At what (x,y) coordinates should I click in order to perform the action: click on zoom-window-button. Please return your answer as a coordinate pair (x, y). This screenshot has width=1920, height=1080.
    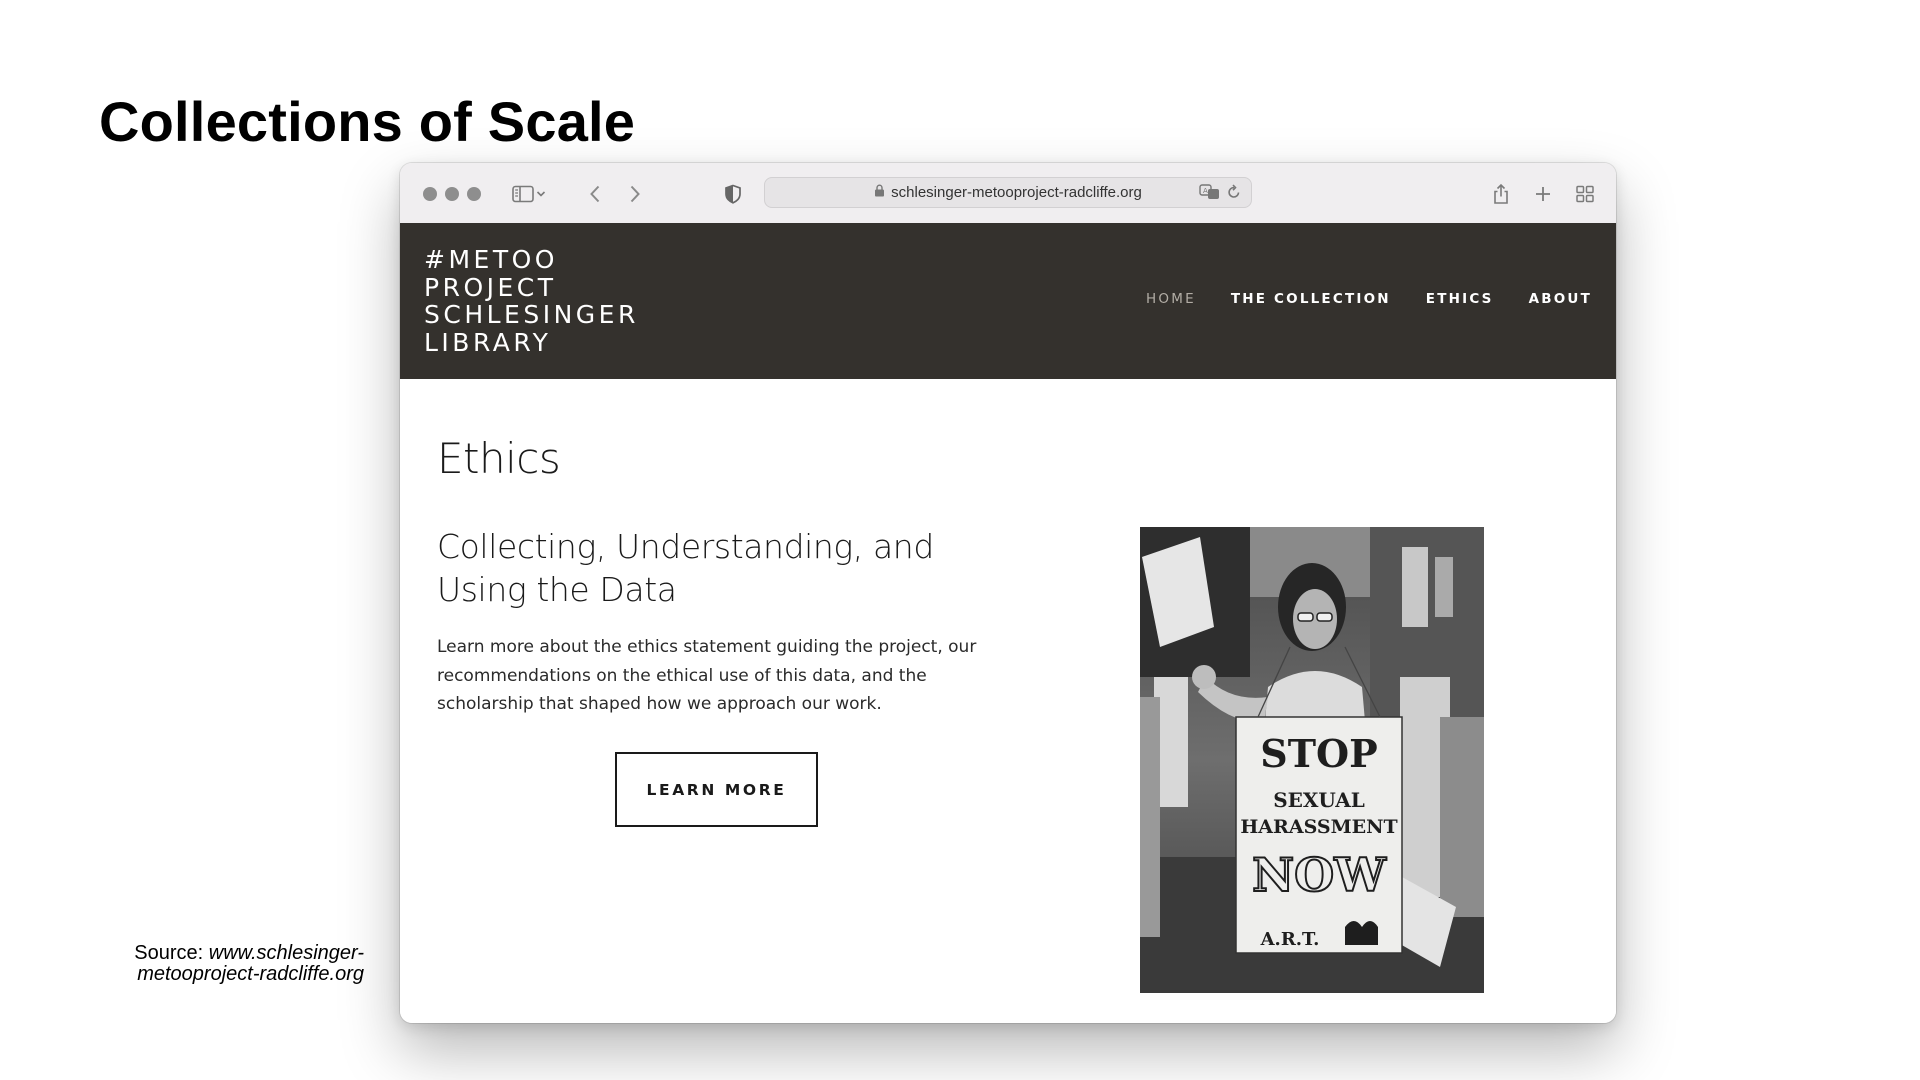
    Looking at the image, I should click on (474, 194).